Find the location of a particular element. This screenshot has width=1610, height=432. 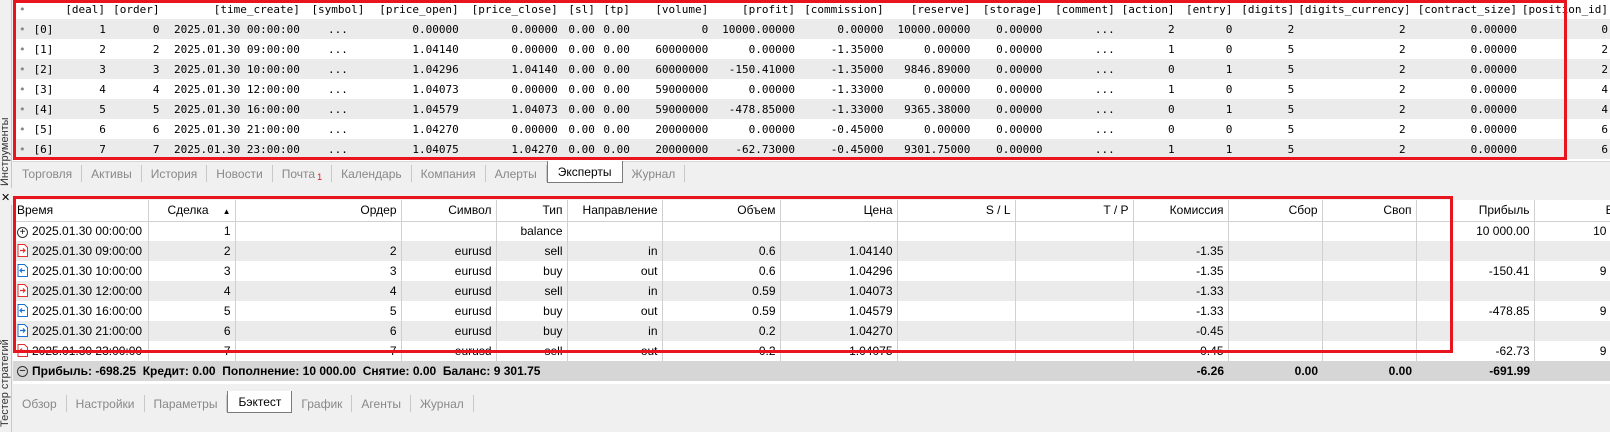

panel-splitter is located at coordinates (805, 191).